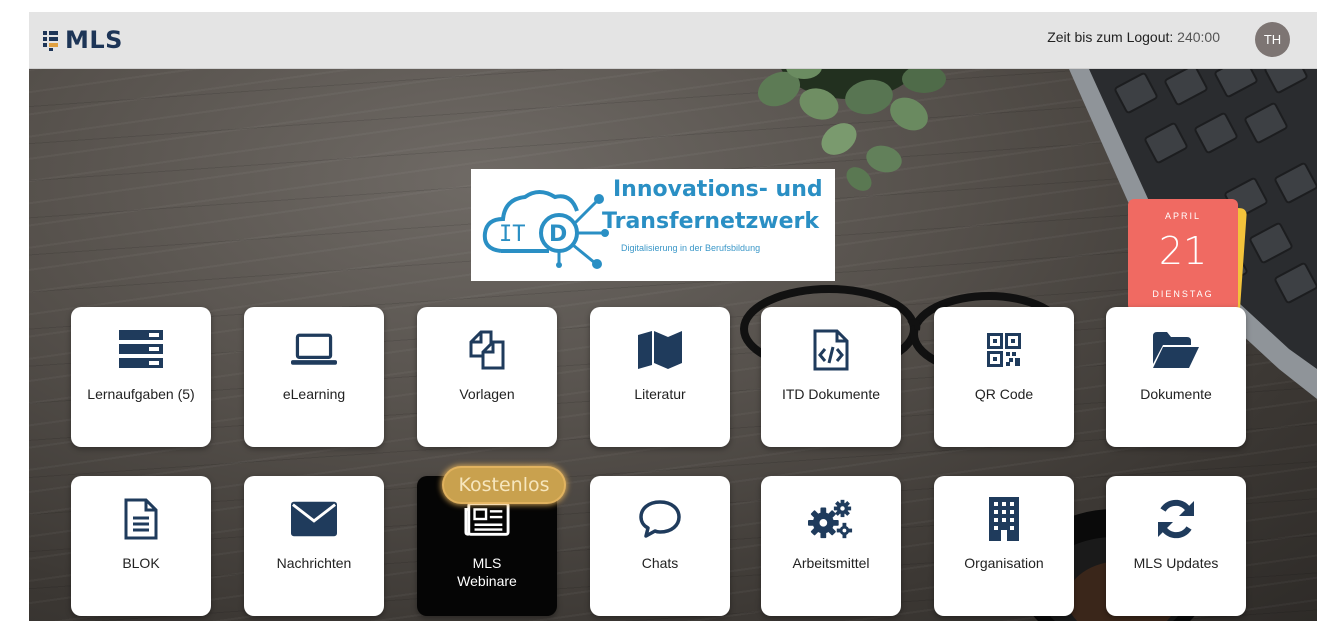 This screenshot has height=621, width=1329. Describe the element at coordinates (660, 563) in the screenshot. I see `tile-label: Chats` at that location.